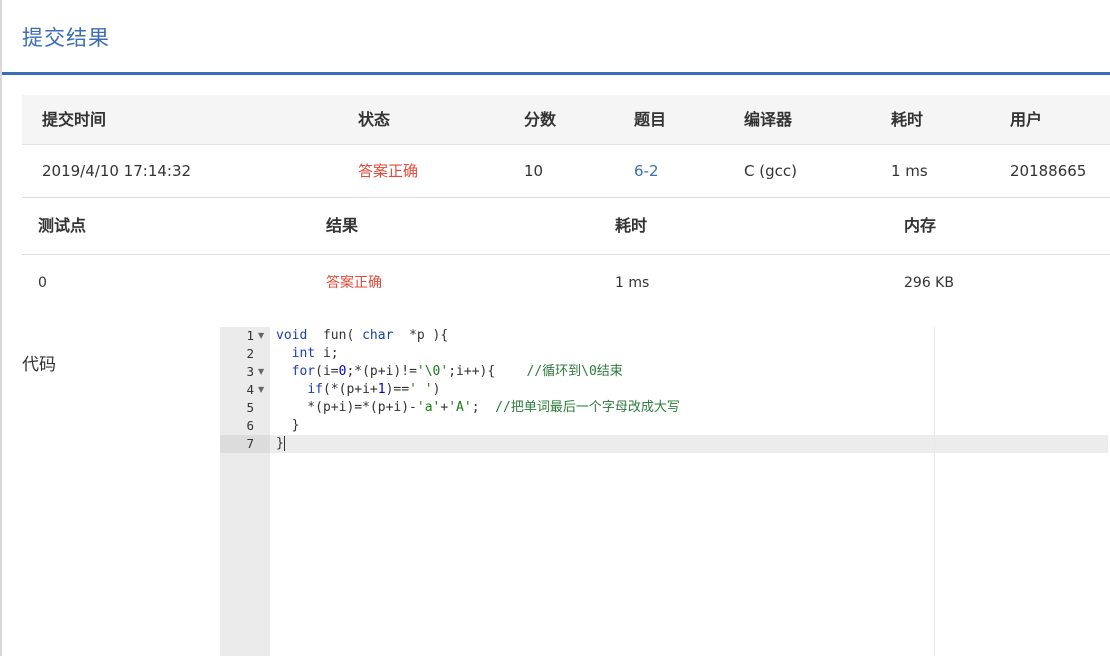 The image size is (1110, 656). What do you see at coordinates (62, 225) in the screenshot?
I see `header-testcase: 测试点` at bounding box center [62, 225].